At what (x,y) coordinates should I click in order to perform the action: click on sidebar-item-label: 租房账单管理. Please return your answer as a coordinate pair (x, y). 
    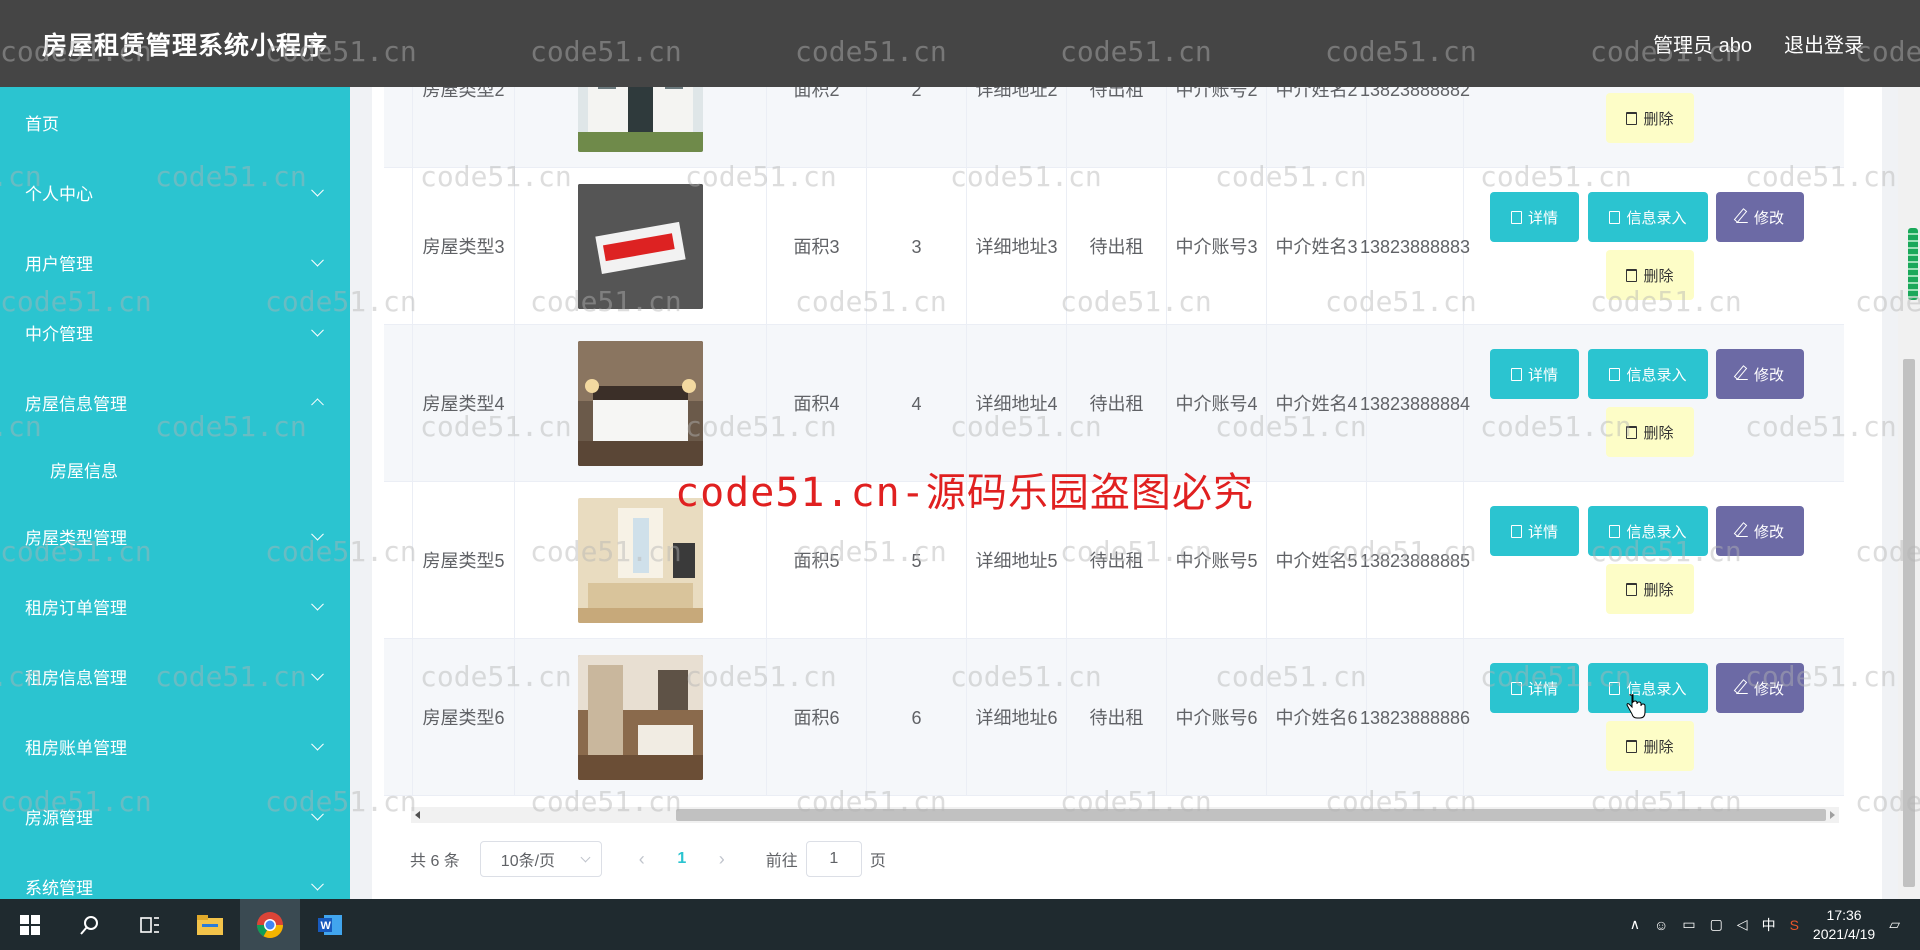
    Looking at the image, I should click on (76, 748).